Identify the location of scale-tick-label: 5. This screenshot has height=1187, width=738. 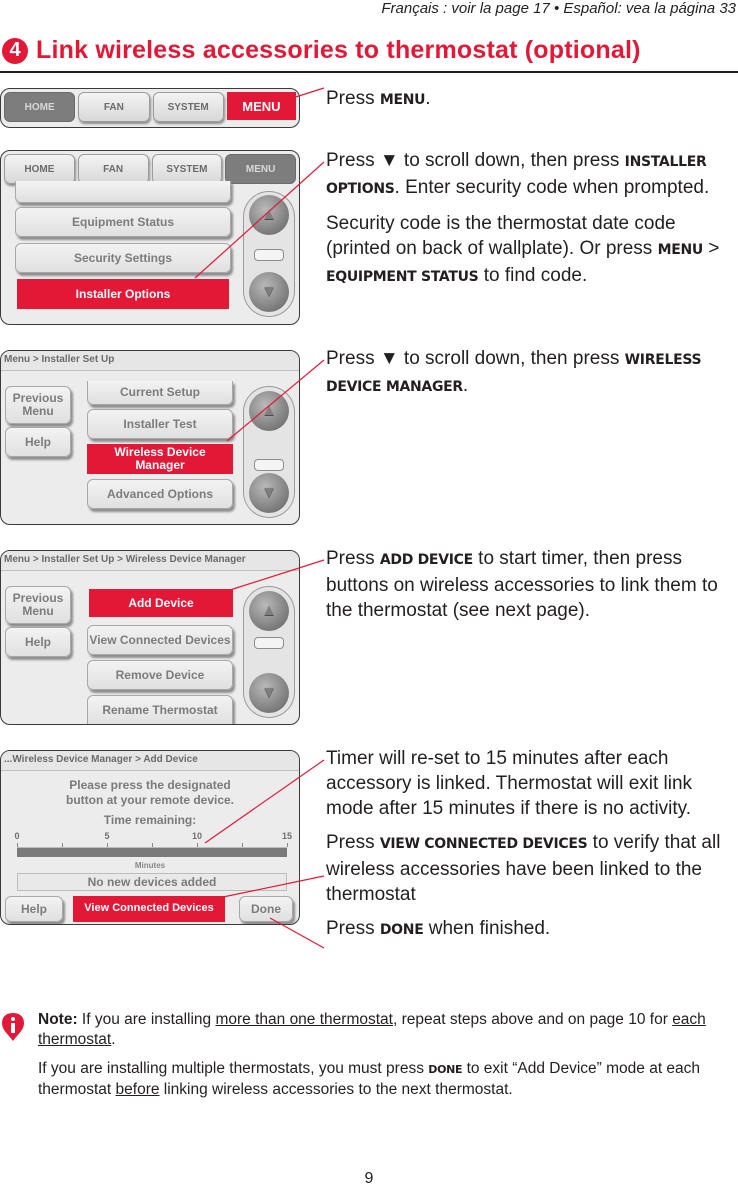
(107, 836).